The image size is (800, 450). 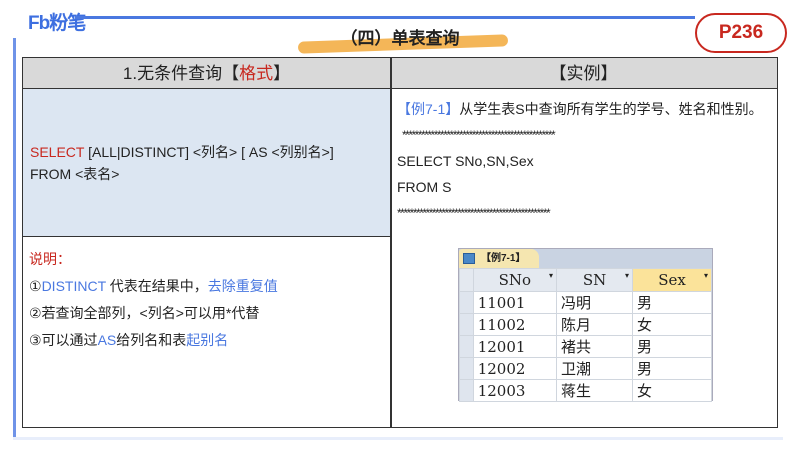 I want to click on cell: 冯明, so click(x=594, y=302).